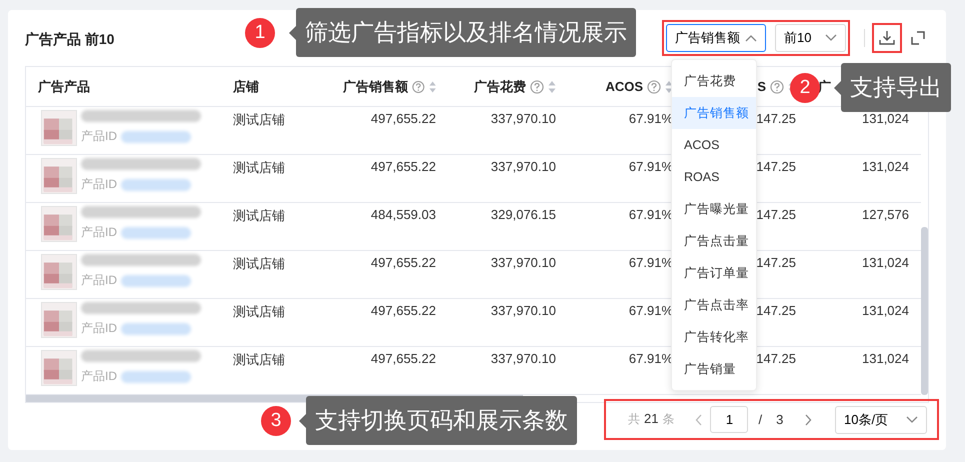 This screenshot has width=965, height=462. I want to click on column-header: ACOS, so click(624, 86).